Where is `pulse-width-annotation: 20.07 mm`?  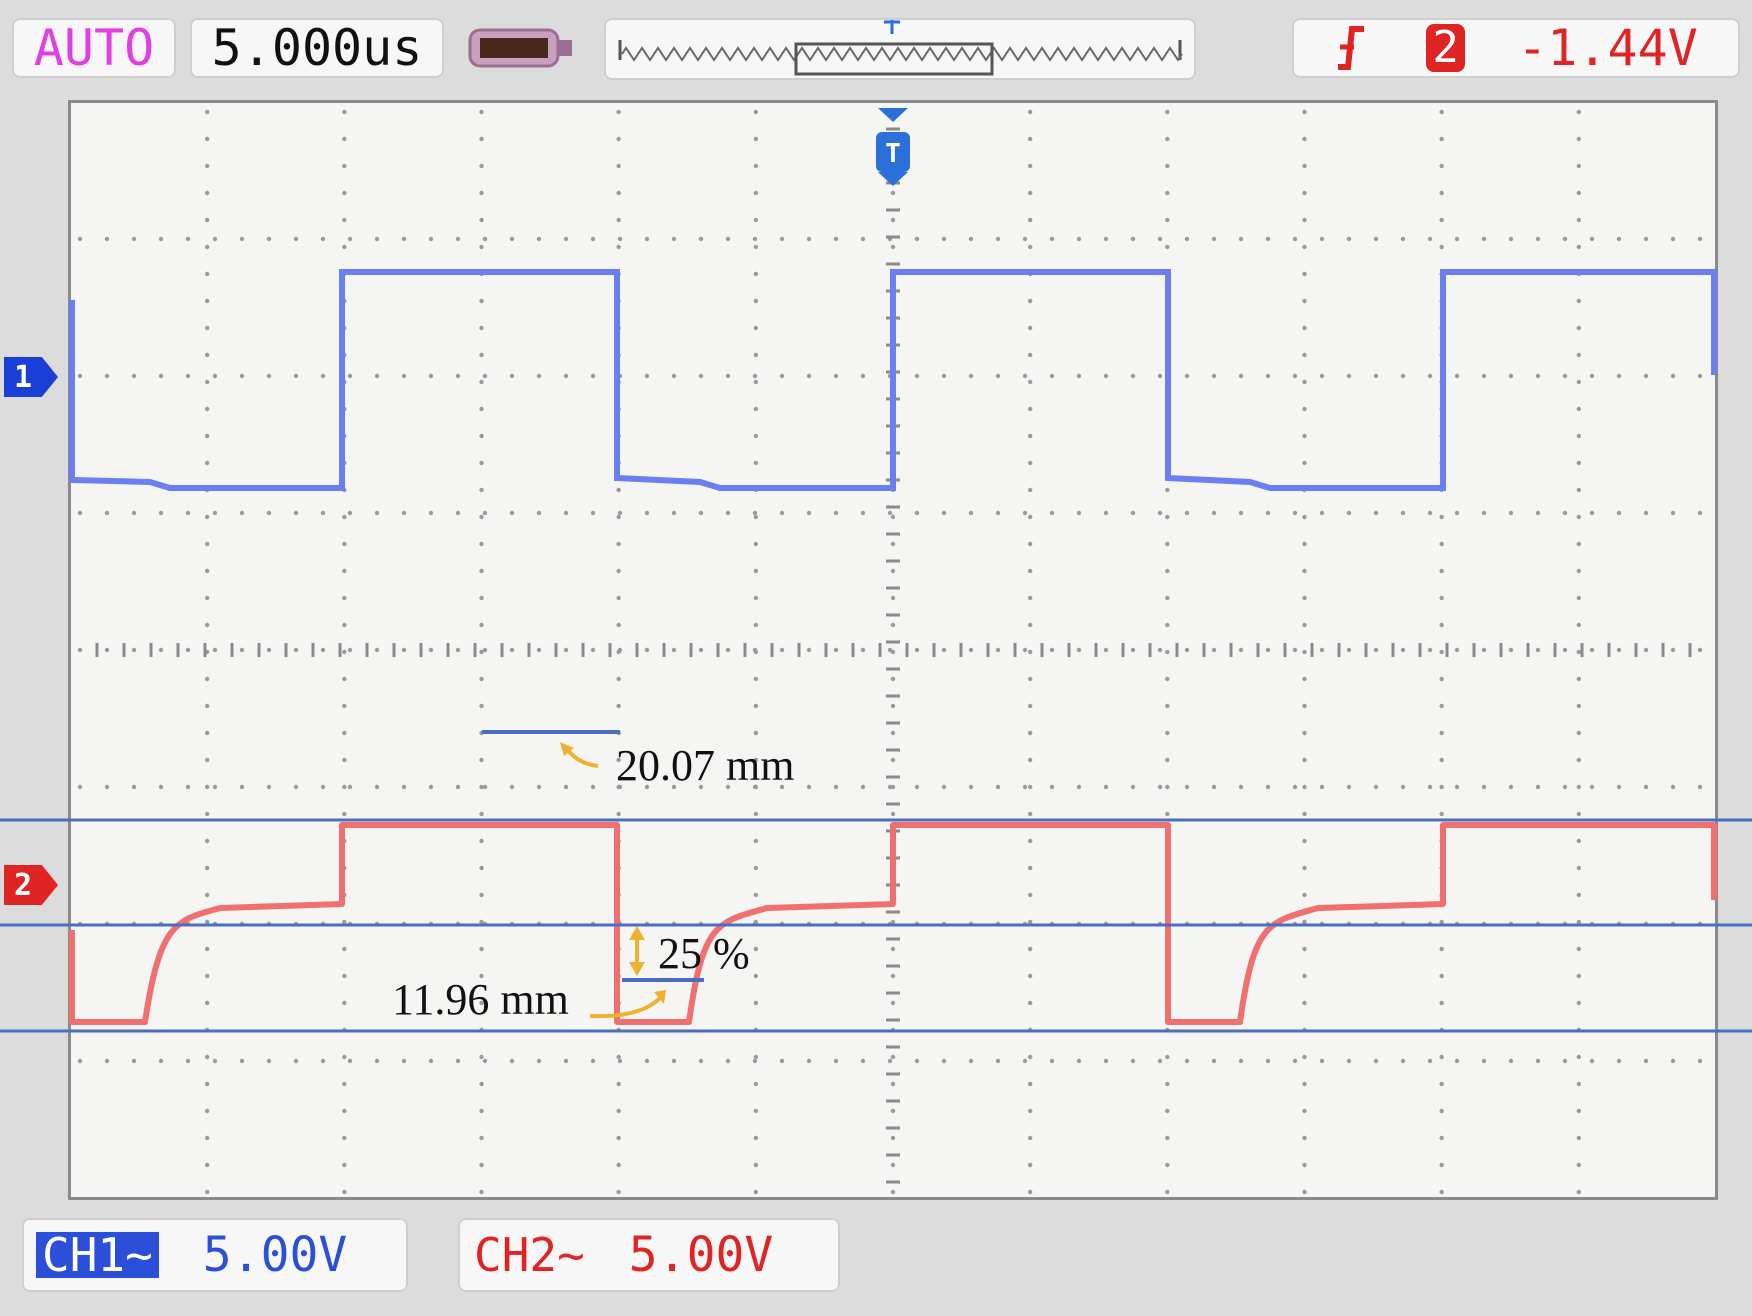 pulse-width-annotation: 20.07 mm is located at coordinates (705, 765).